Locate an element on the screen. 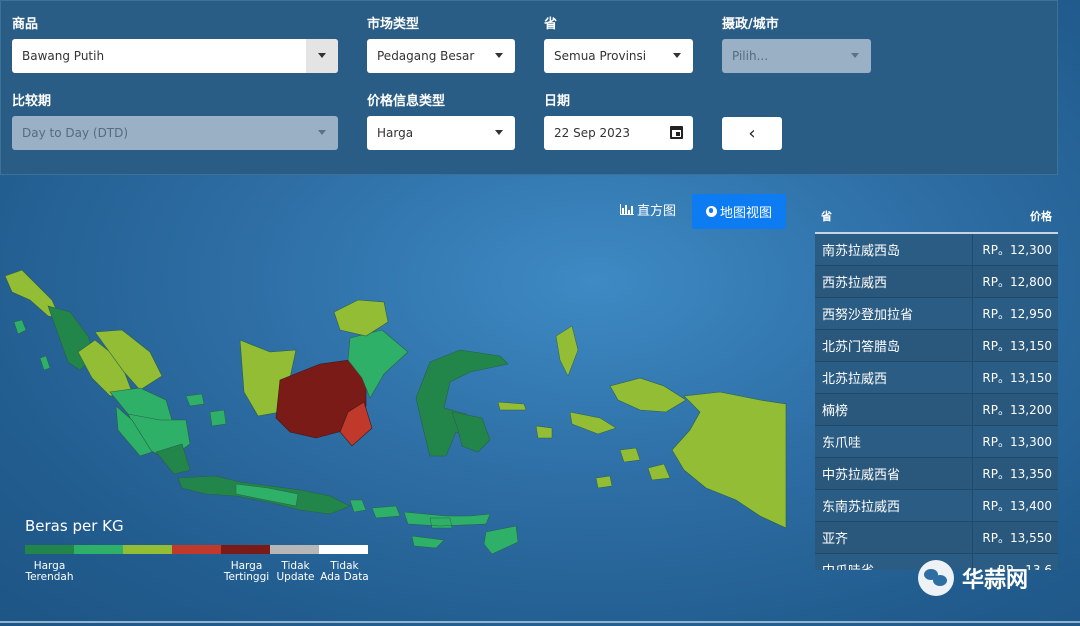  chevron-left-icon: ‹ is located at coordinates (752, 133).